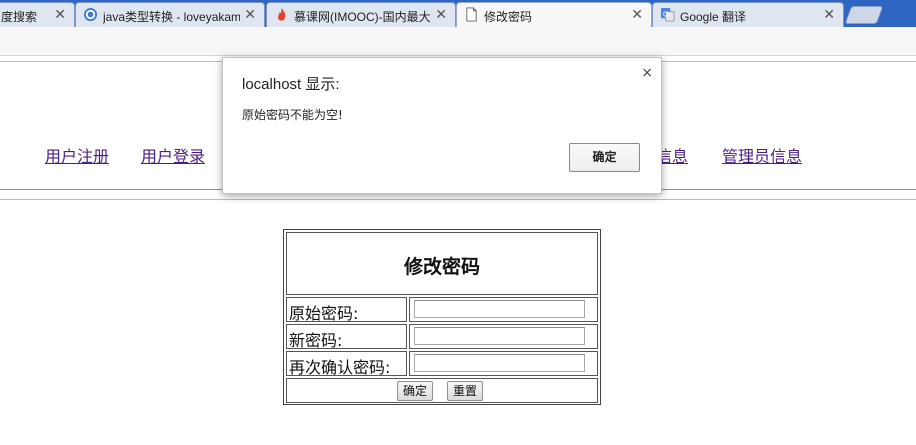 Image resolution: width=916 pixels, height=445 pixels. Describe the element at coordinates (442, 125) in the screenshot. I see `alert-dialog: localhost 显示: × 原始密码不能为空! 确定` at that location.